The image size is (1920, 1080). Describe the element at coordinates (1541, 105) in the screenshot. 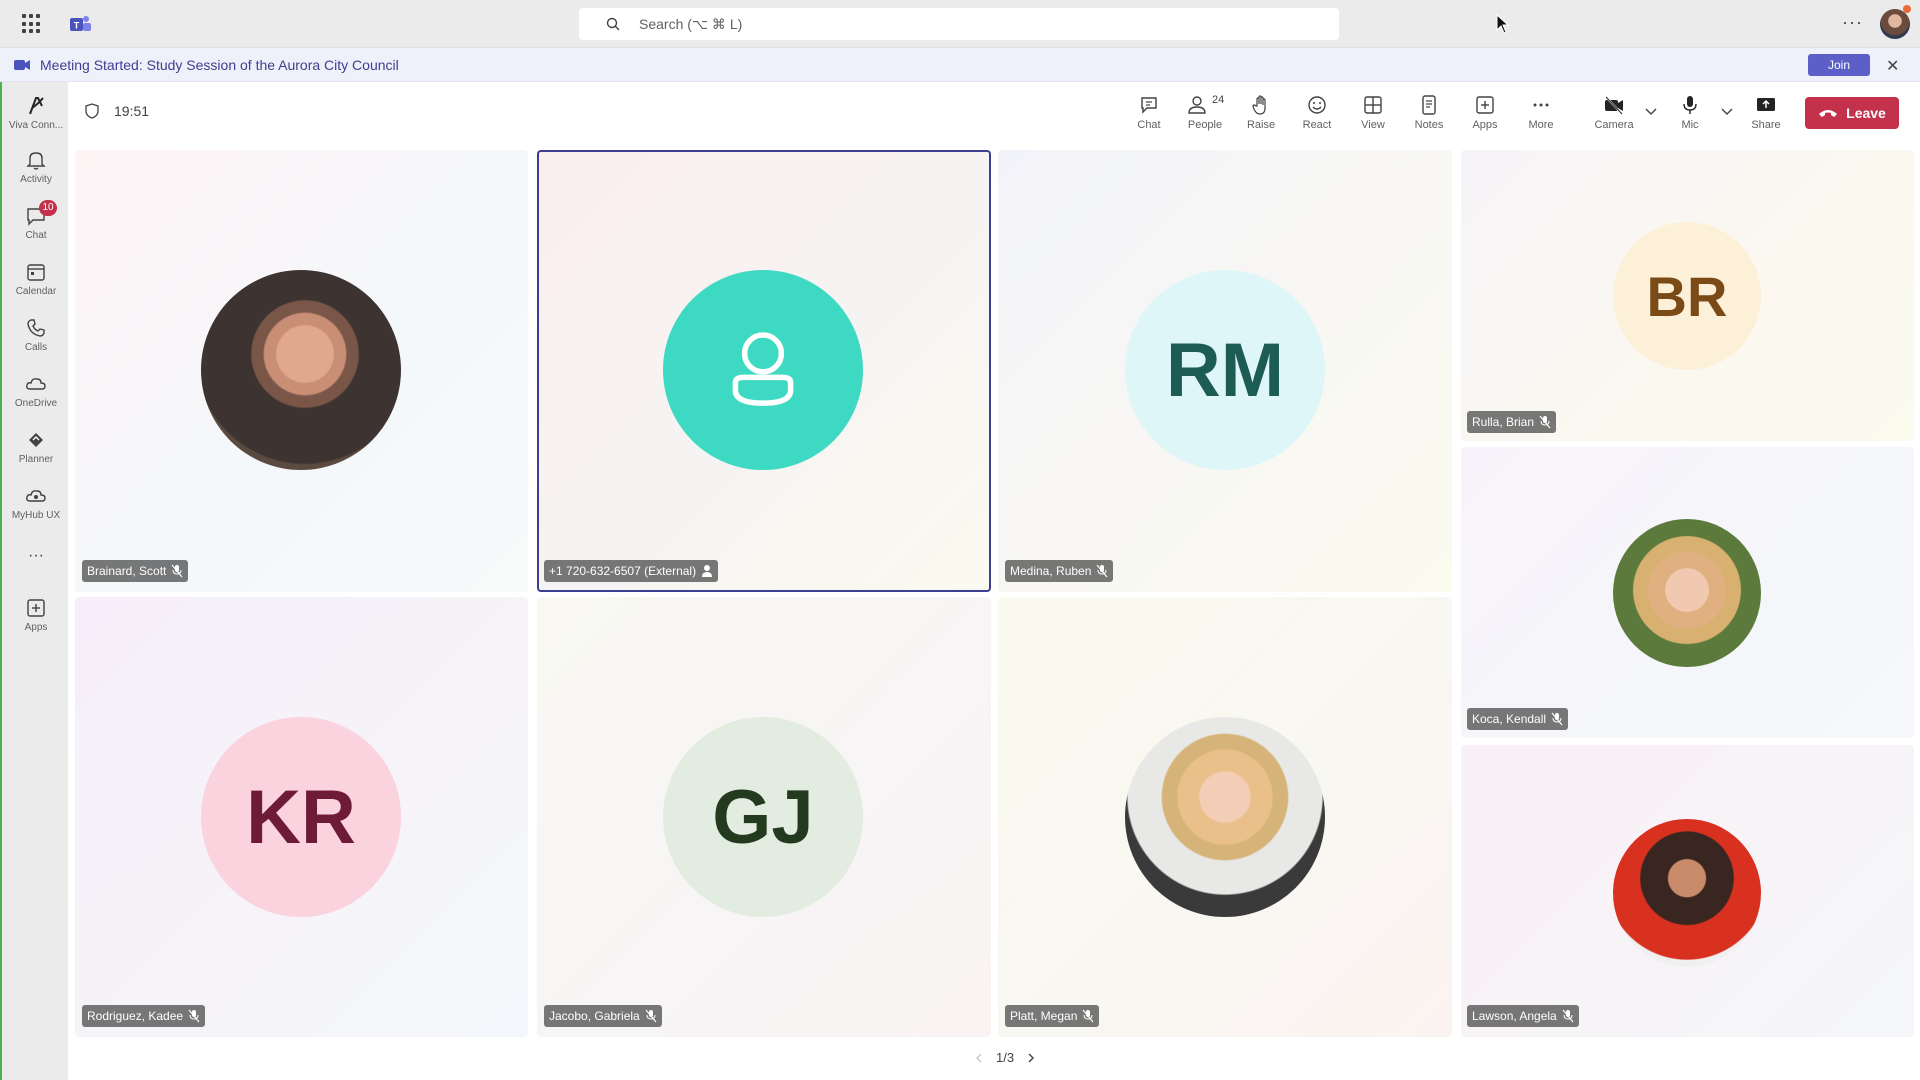

I see `ellipsis-icon` at that location.